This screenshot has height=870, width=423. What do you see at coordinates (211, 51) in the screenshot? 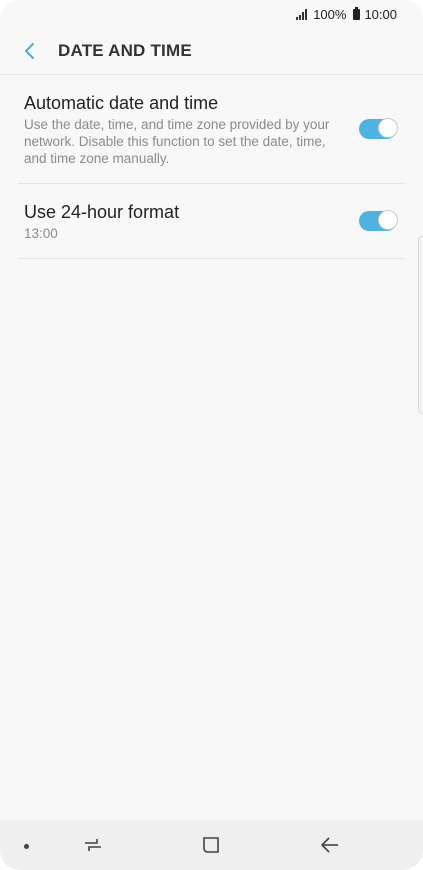
I see `app-bar: DATE AND TIME` at bounding box center [211, 51].